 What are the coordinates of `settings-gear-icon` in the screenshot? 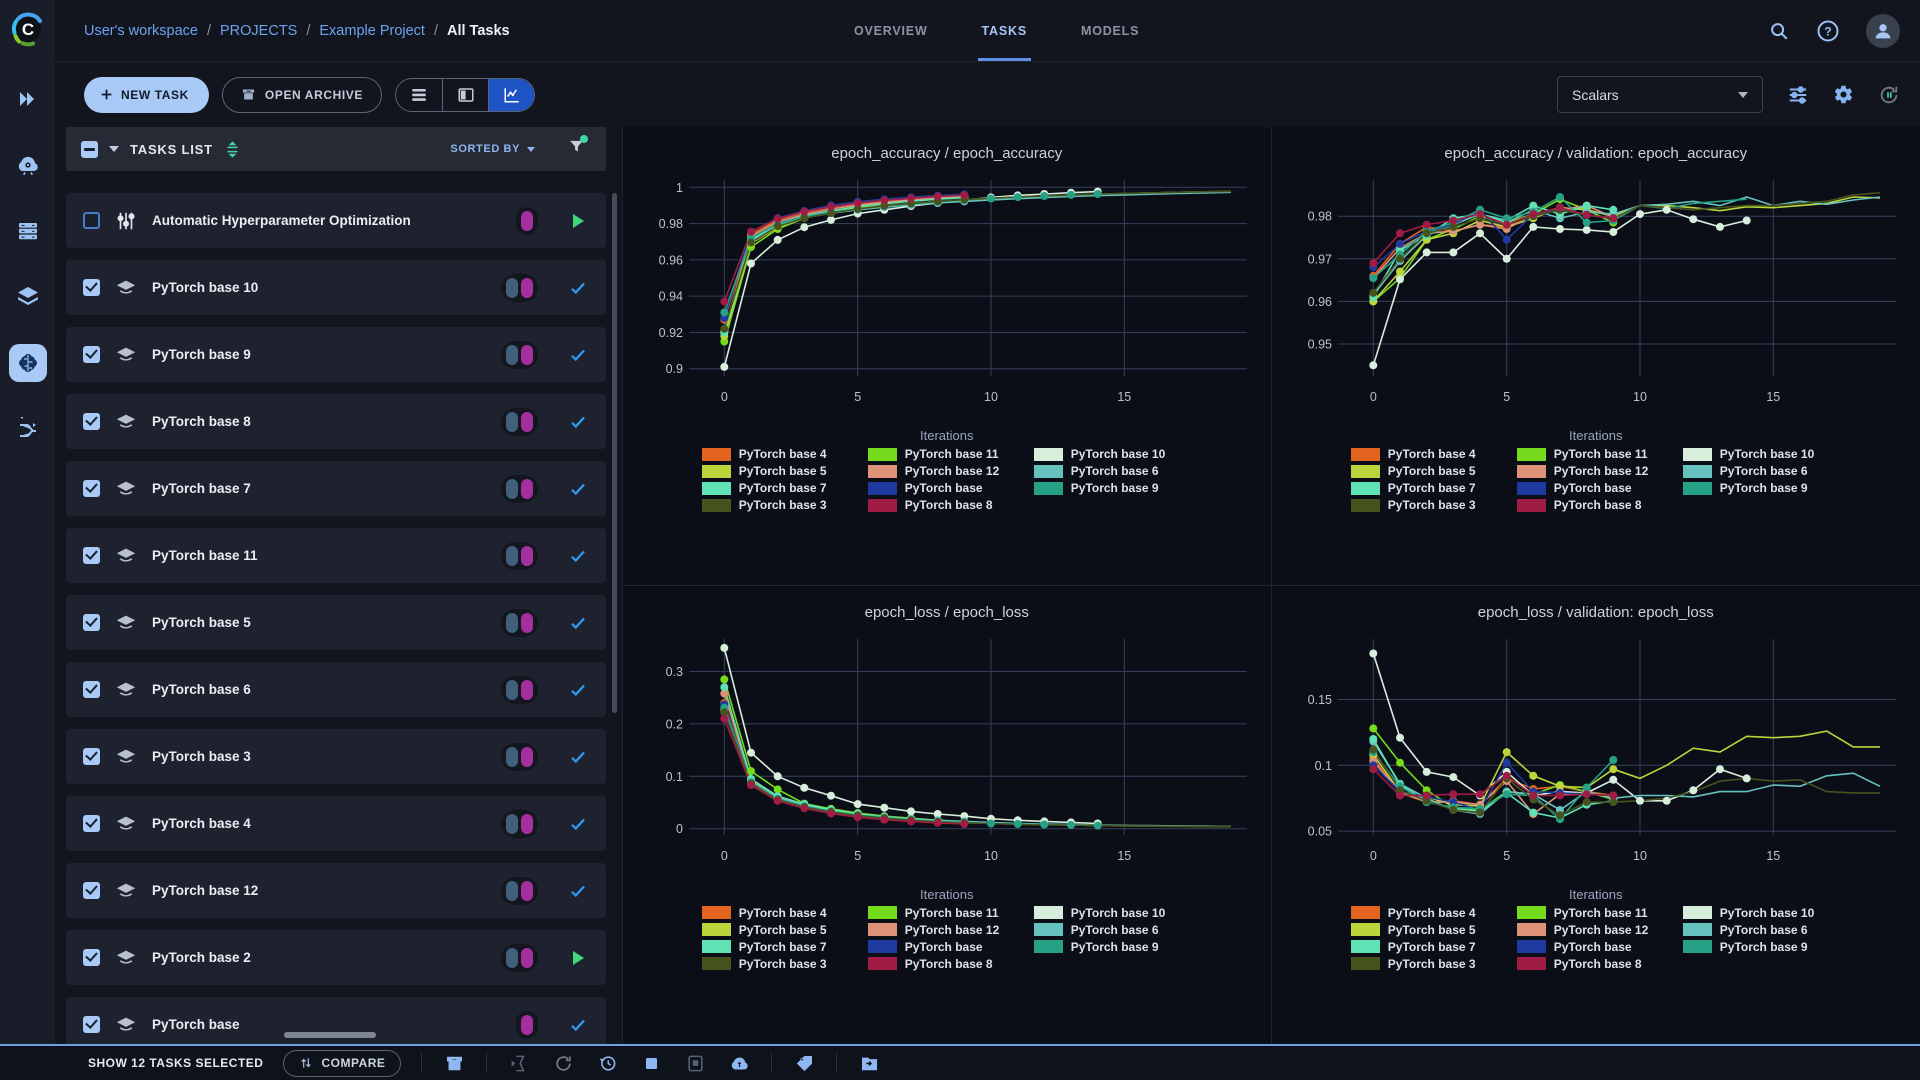 It's located at (1843, 94).